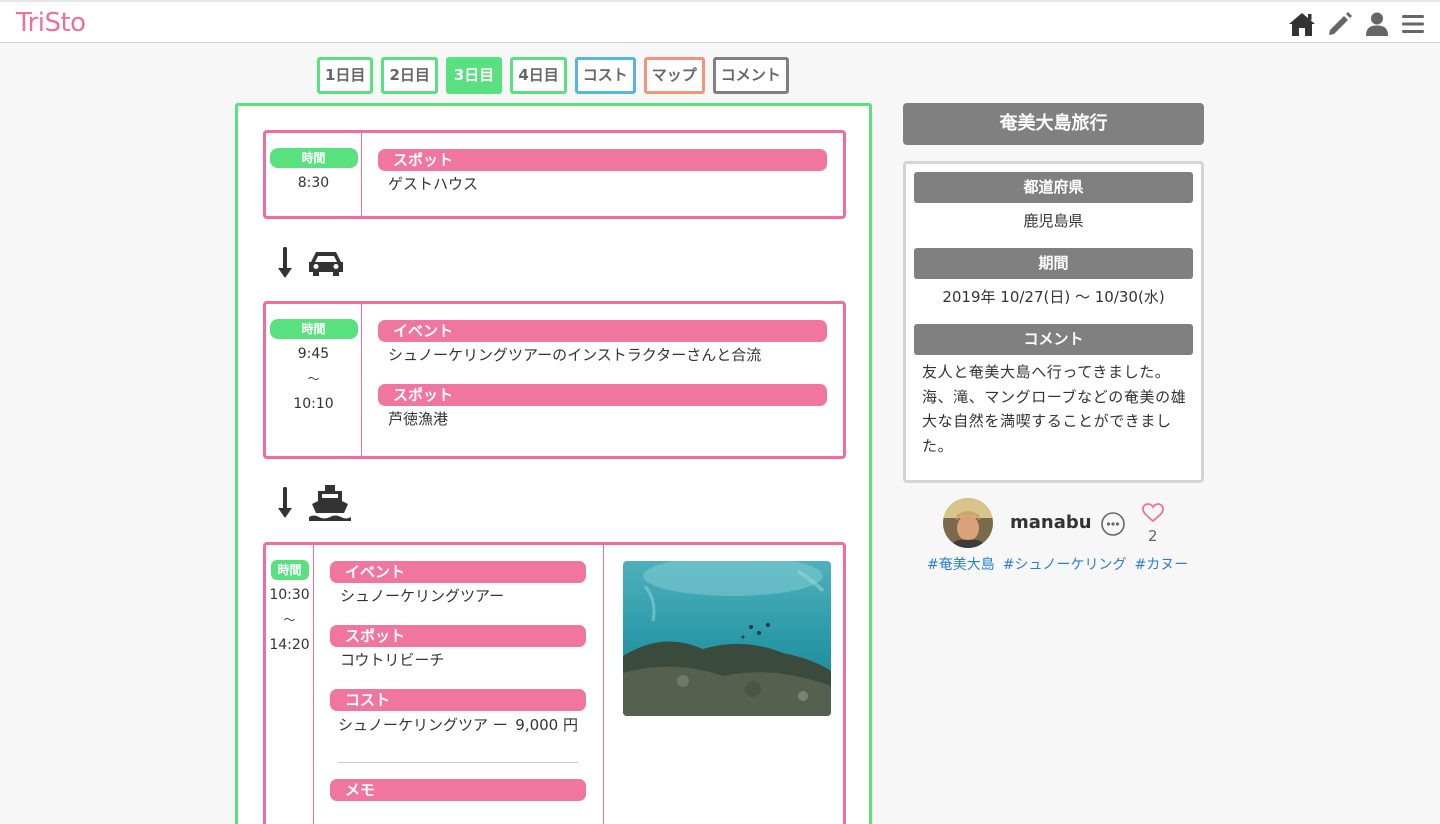 The image size is (1440, 824). Describe the element at coordinates (1302, 24) in the screenshot. I see `home-icon` at that location.